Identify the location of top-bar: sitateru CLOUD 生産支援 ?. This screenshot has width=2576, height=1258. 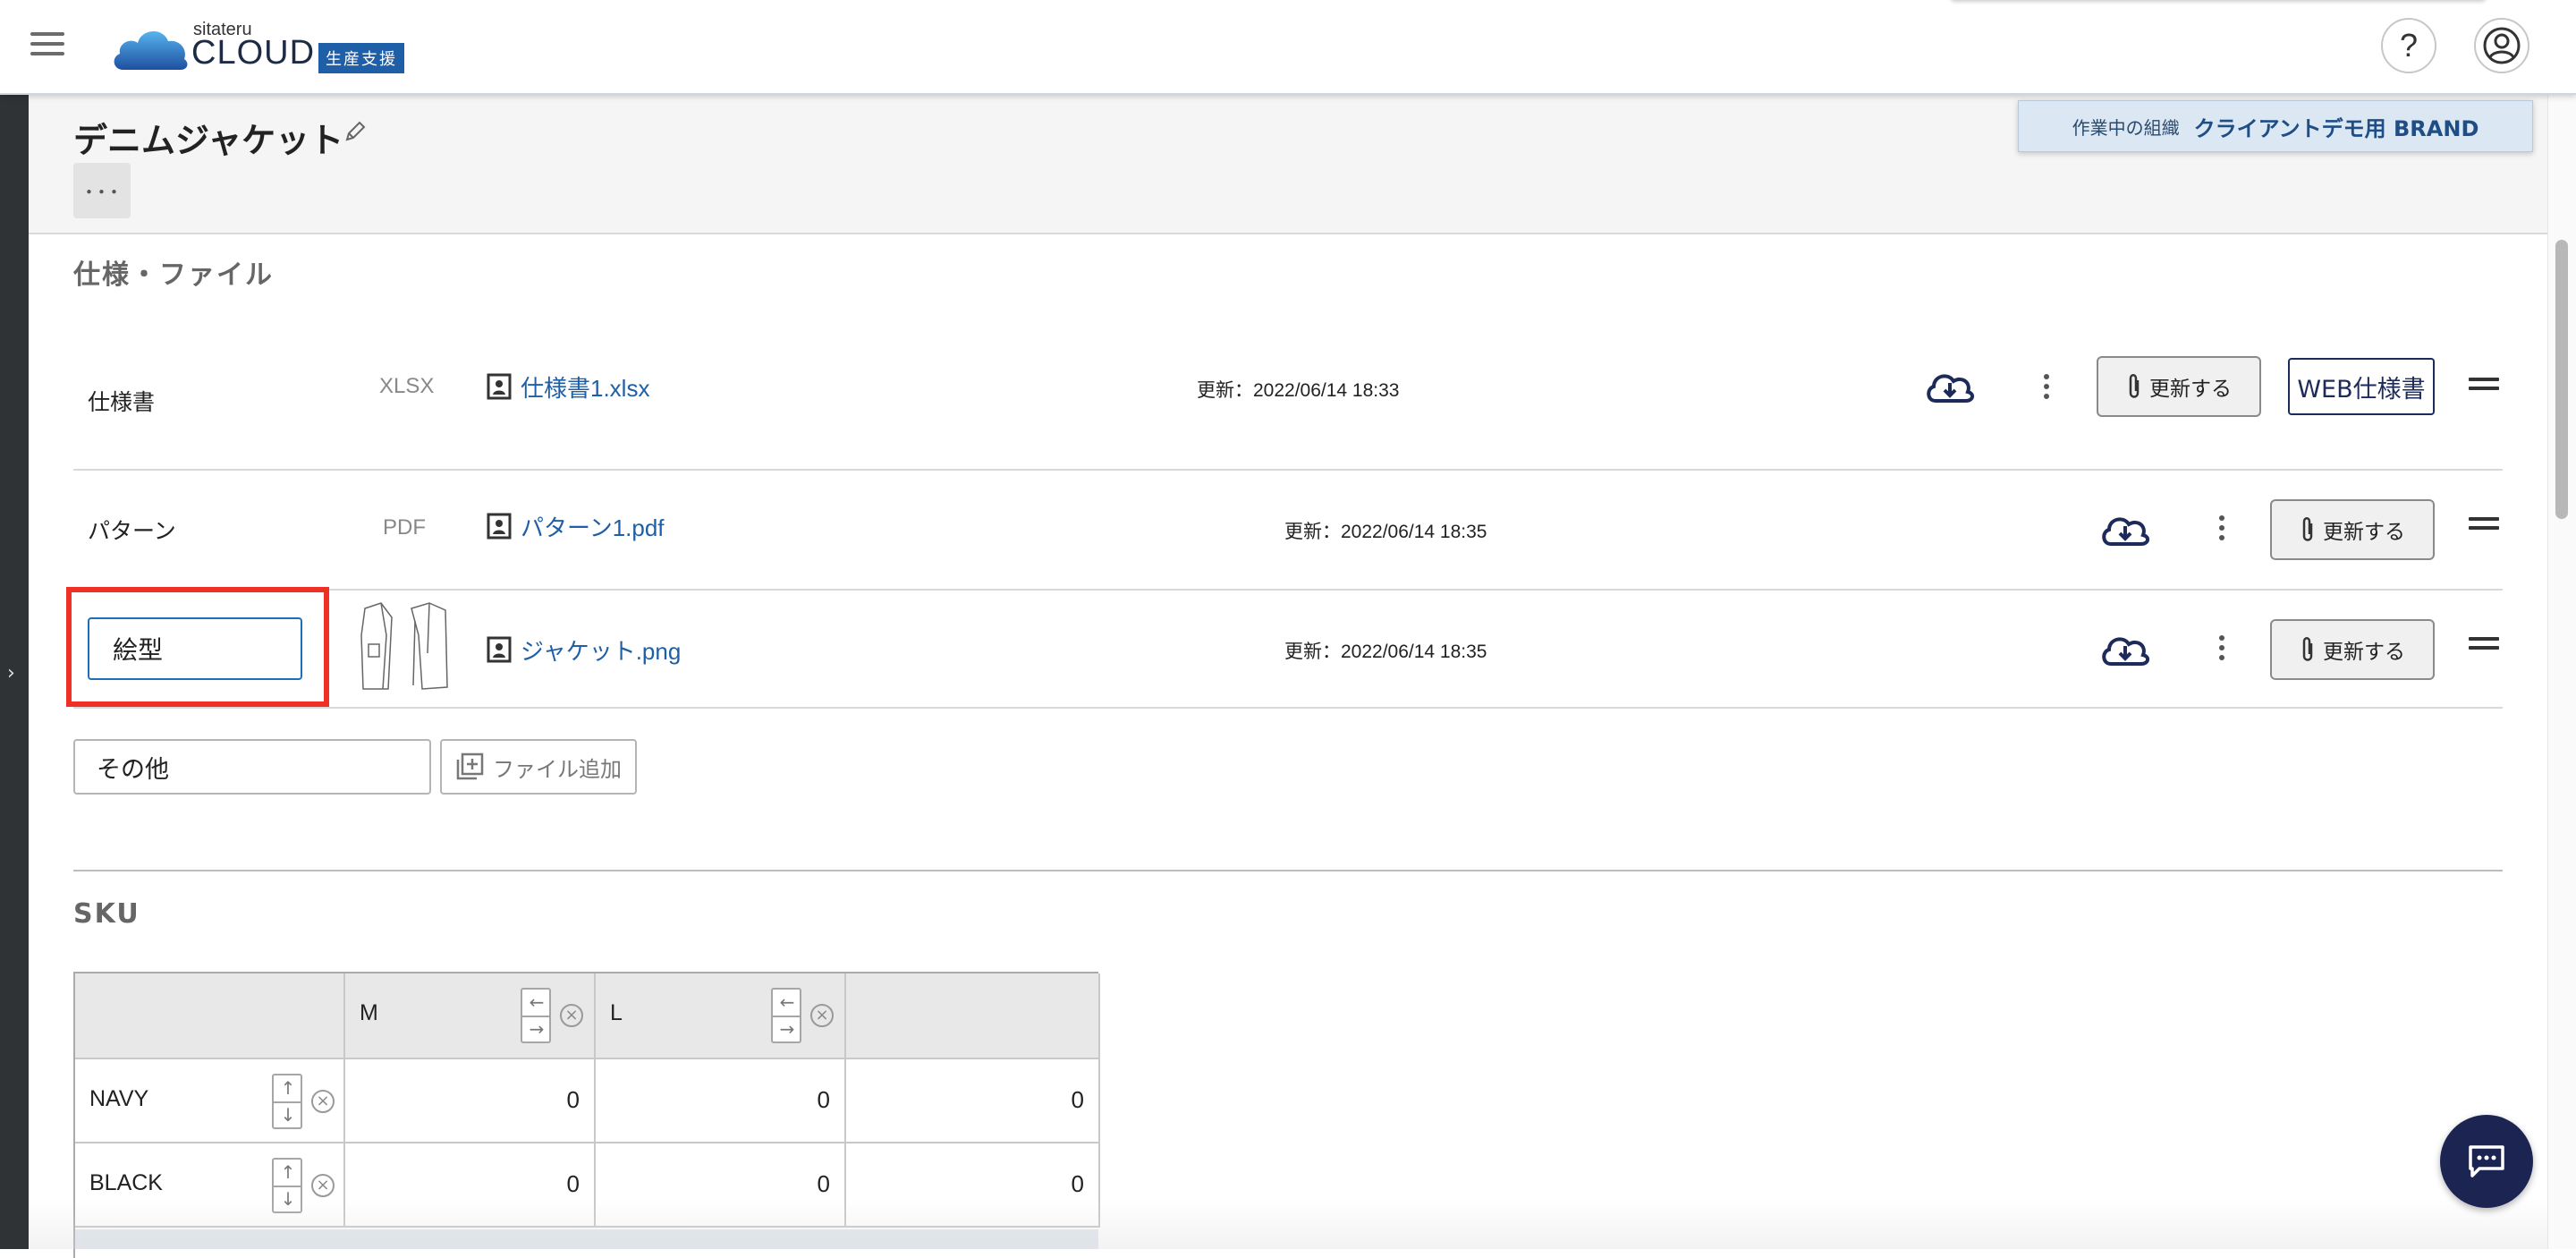
(1288, 47).